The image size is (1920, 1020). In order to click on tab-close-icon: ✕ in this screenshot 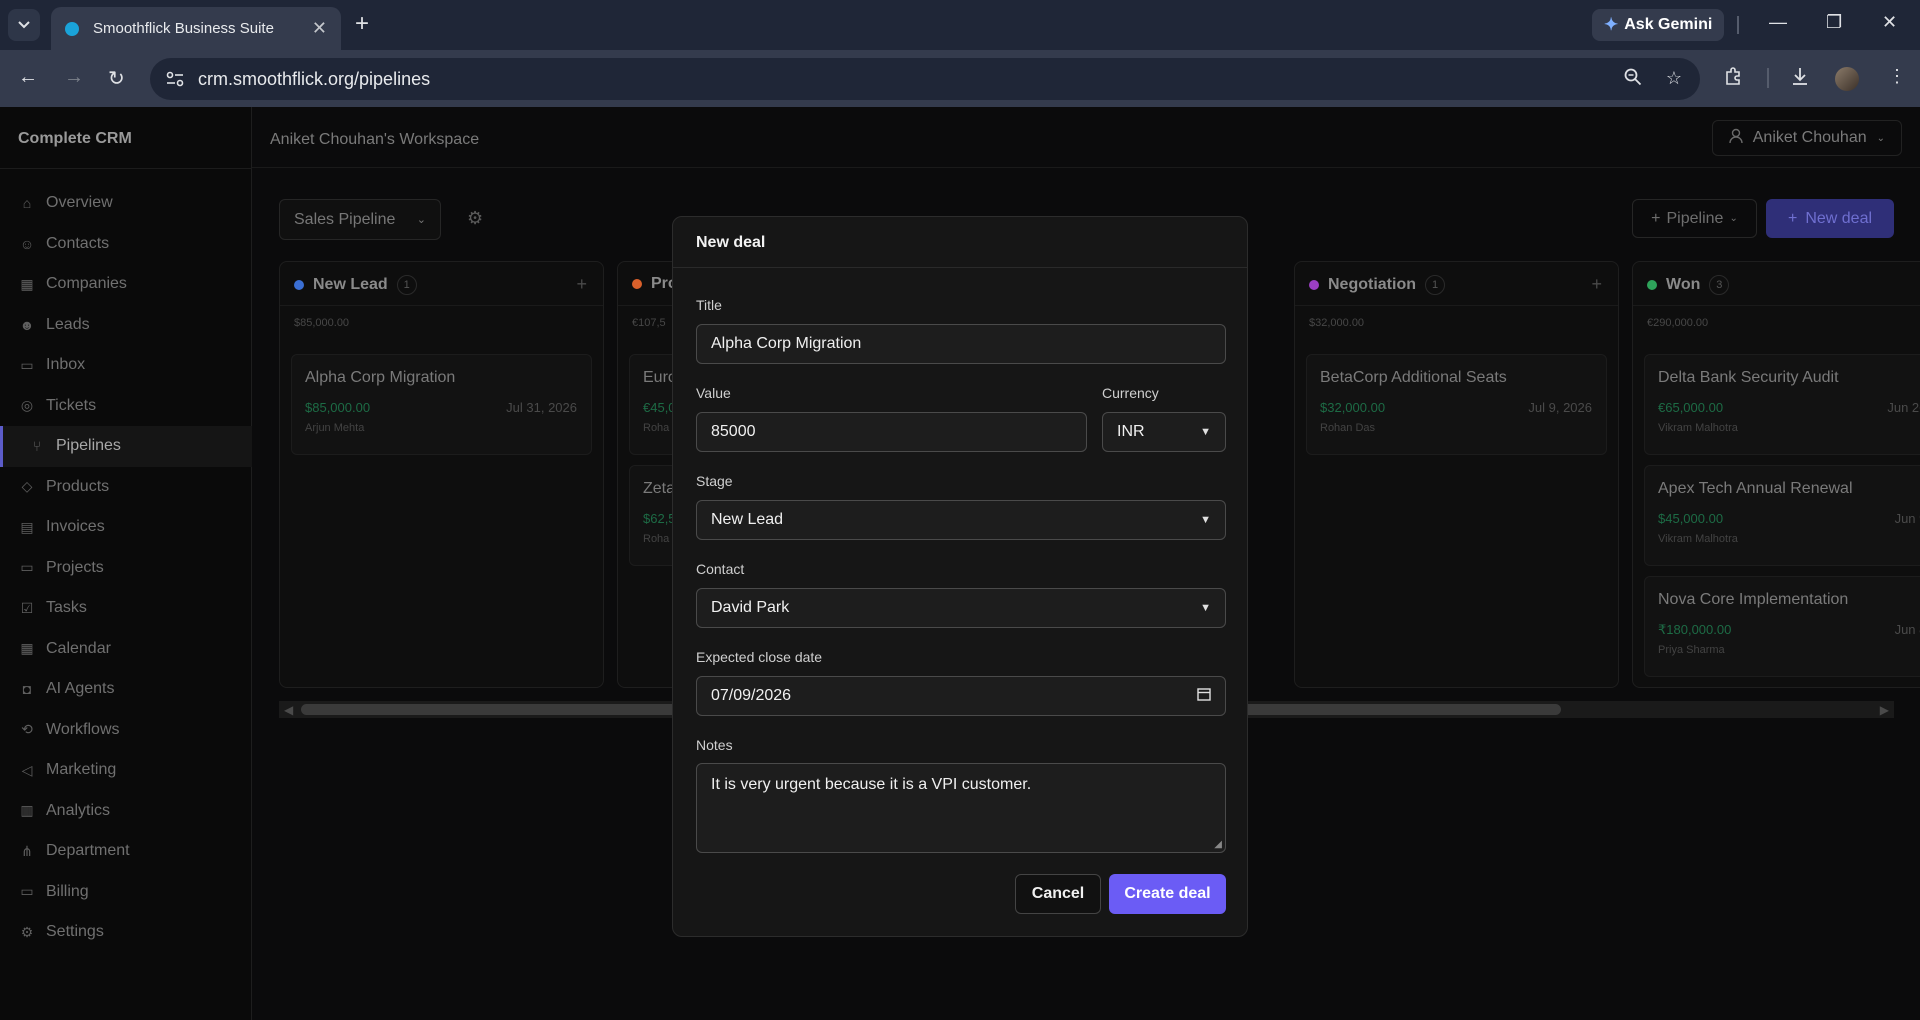, I will do `click(319, 28)`.